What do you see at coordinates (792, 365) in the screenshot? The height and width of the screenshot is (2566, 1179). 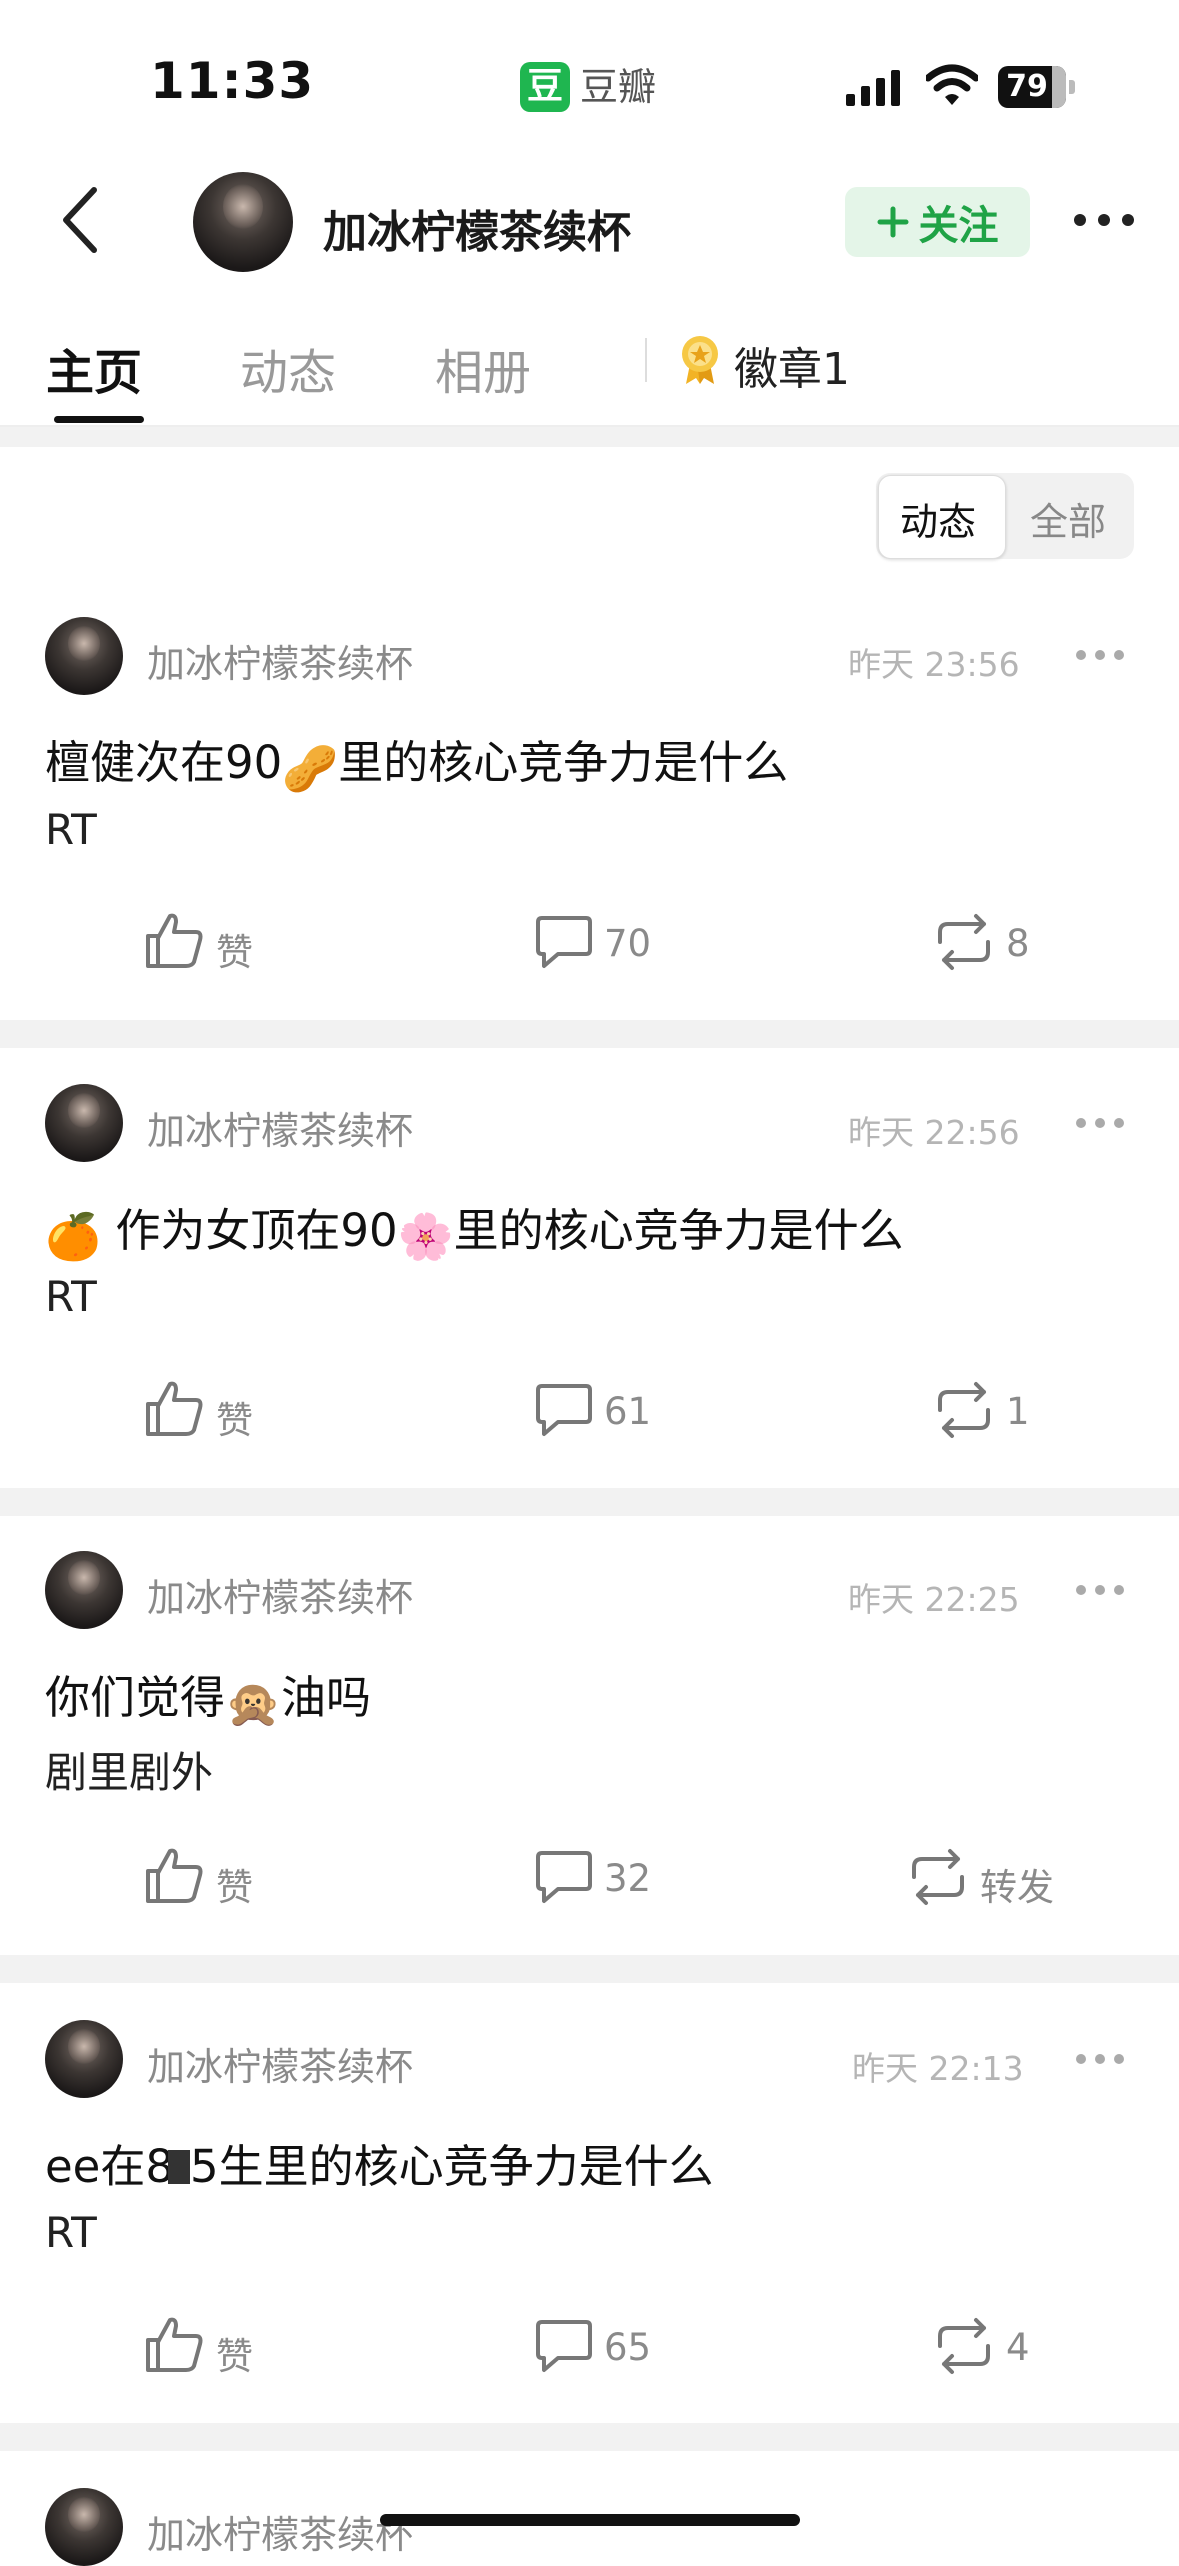 I see `tab-badges: 徽章1` at bounding box center [792, 365].